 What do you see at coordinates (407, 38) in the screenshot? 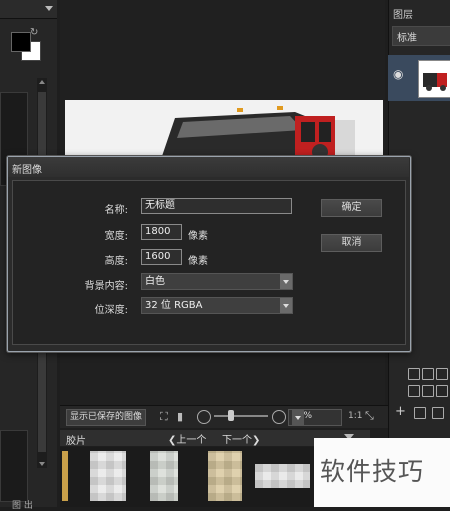
I see `blend-mode-value: 标准` at bounding box center [407, 38].